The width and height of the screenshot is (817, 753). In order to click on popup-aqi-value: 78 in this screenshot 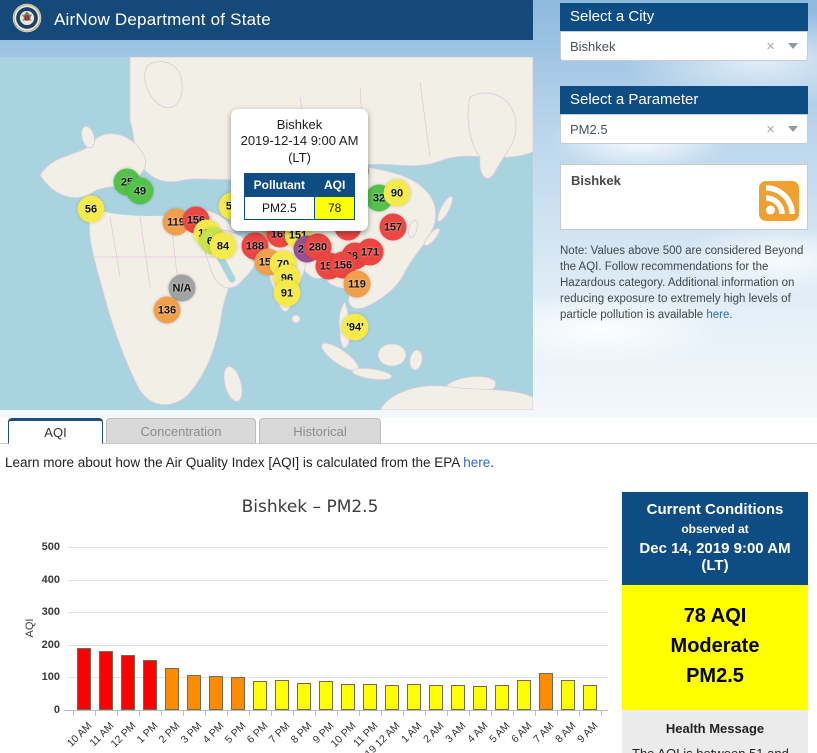, I will do `click(334, 207)`.